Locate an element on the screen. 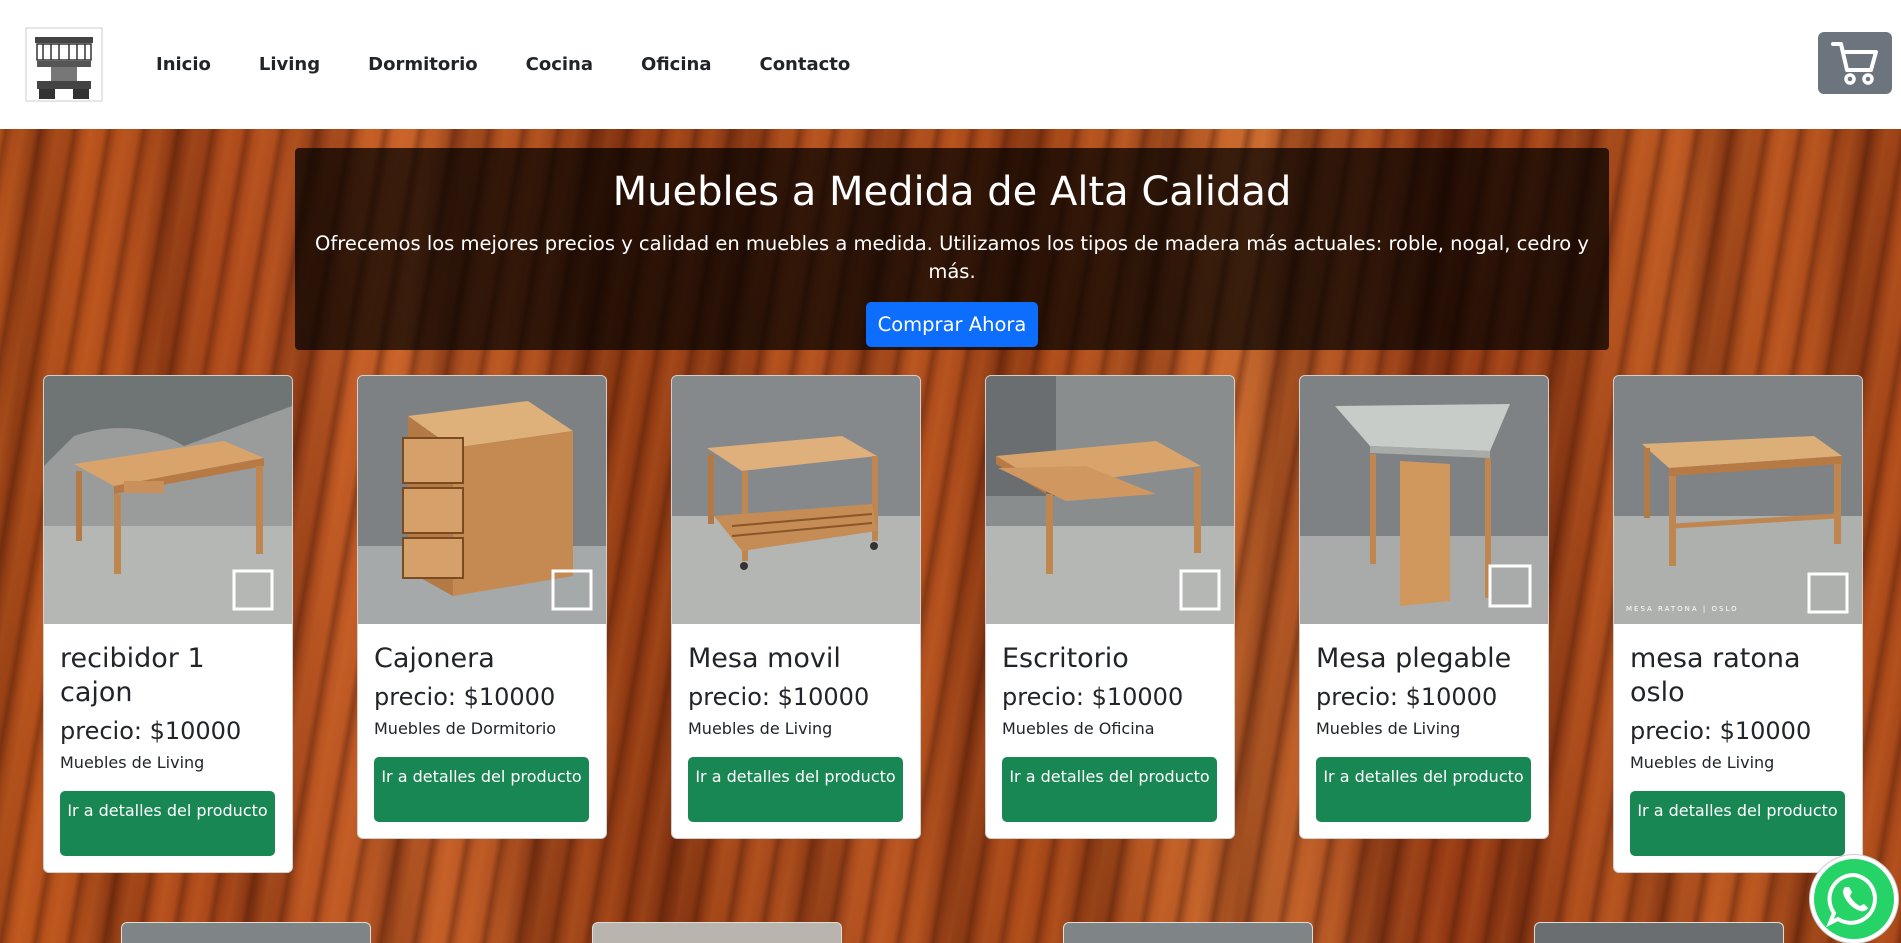  product-title: Mesa plegable is located at coordinates (1414, 658).